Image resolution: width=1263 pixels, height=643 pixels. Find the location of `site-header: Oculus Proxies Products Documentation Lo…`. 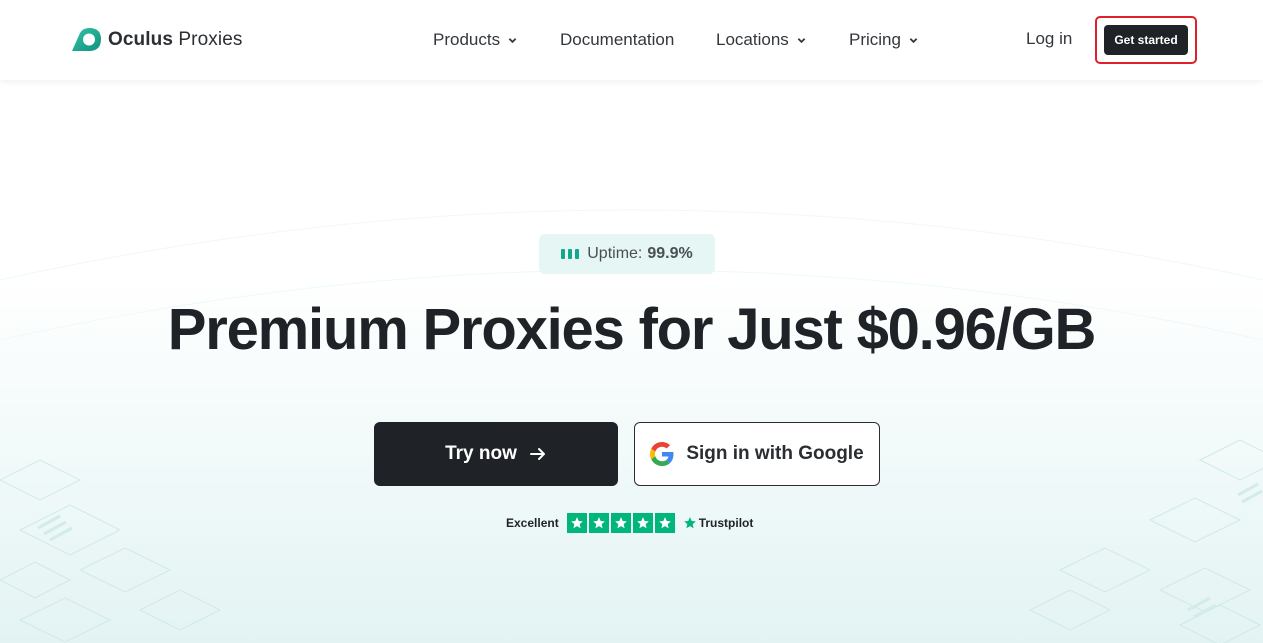

site-header: Oculus Proxies Products Documentation Lo… is located at coordinates (631, 40).